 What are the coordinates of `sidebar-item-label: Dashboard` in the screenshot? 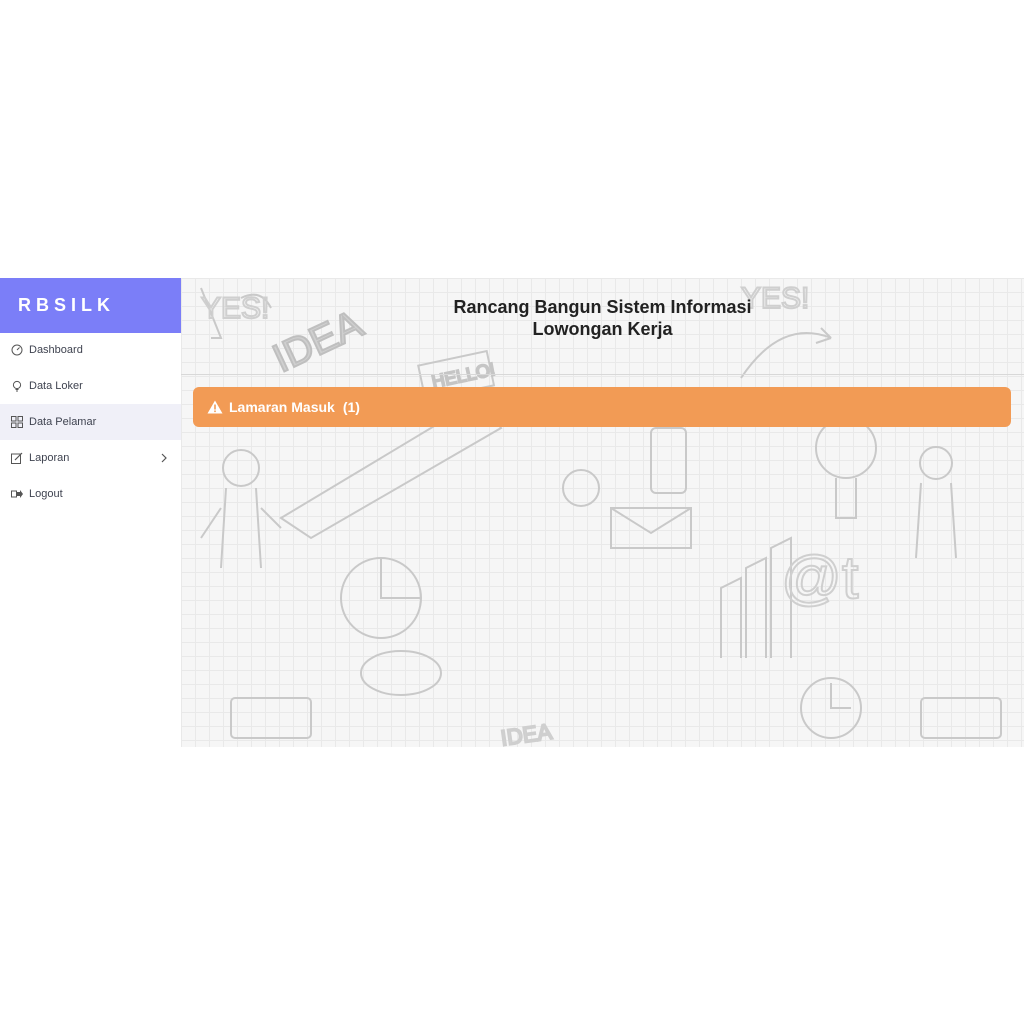 It's located at (56, 350).